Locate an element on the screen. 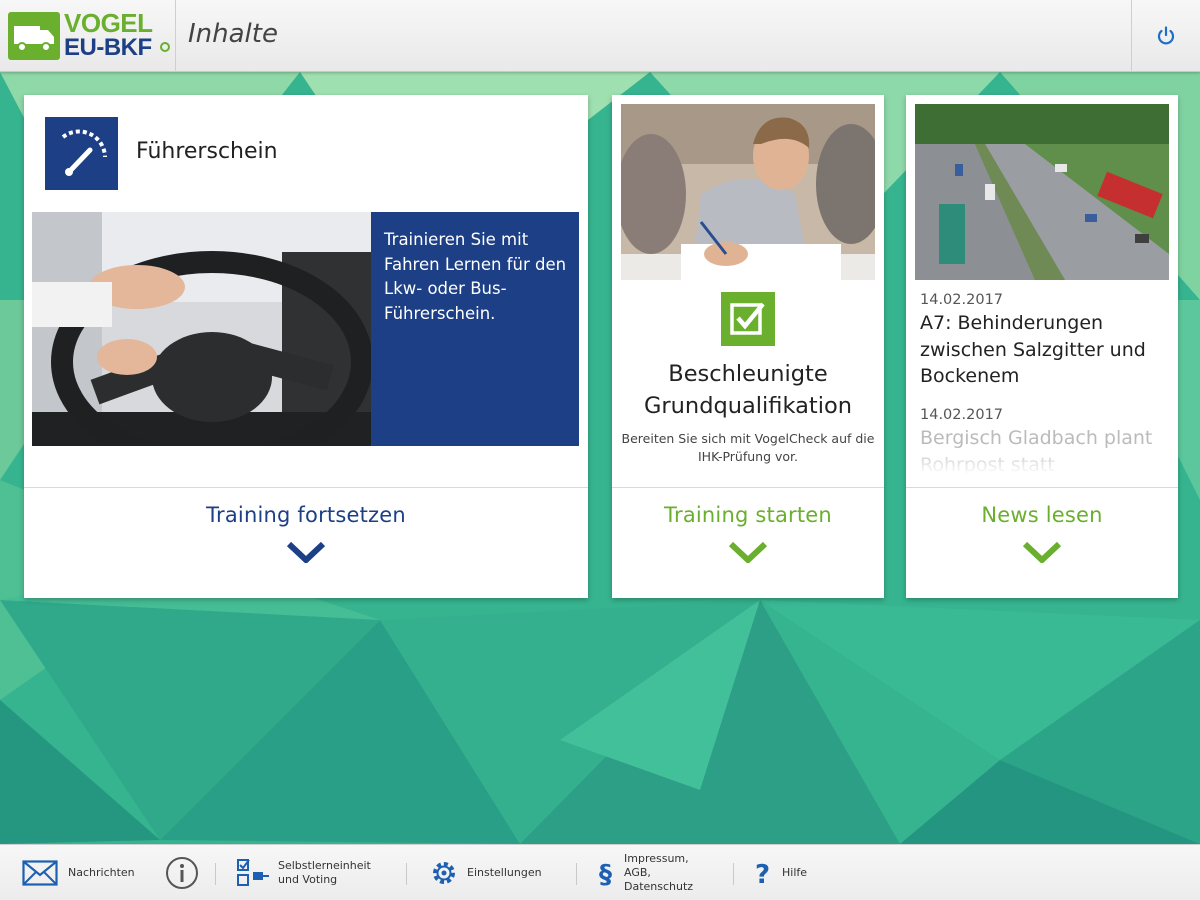 Image resolution: width=1200 pixels, height=900 pixels. info-icon is located at coordinates (182, 873).